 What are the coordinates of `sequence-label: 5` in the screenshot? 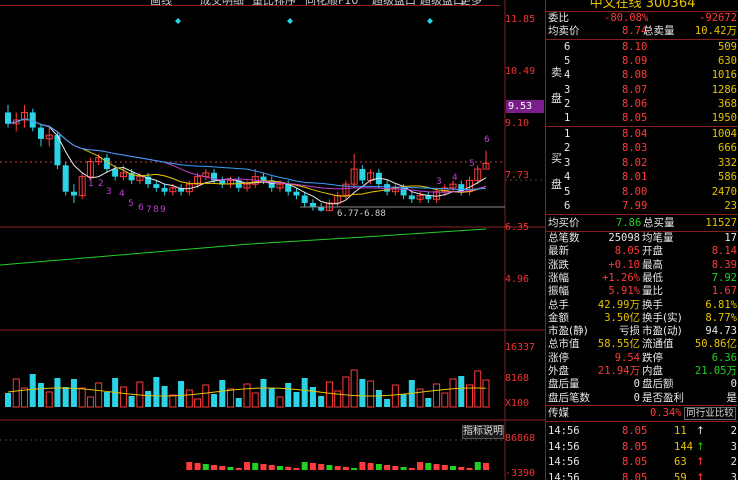 It's located at (131, 204).